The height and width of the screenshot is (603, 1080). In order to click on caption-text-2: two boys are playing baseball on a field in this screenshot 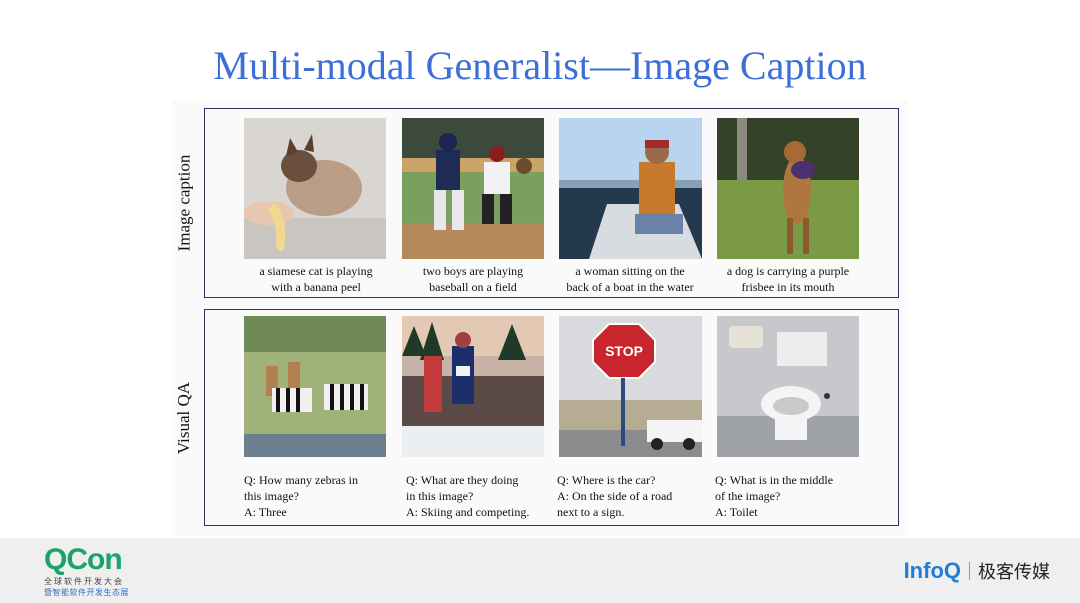, I will do `click(473, 279)`.